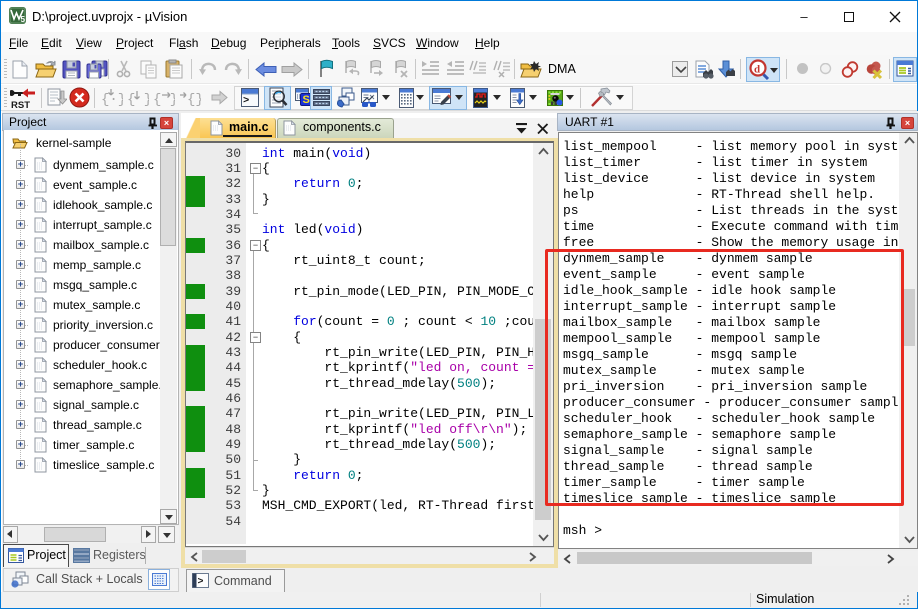 The height and width of the screenshot is (609, 918). Describe the element at coordinates (757, 70) in the screenshot. I see `svg-text: d` at that location.